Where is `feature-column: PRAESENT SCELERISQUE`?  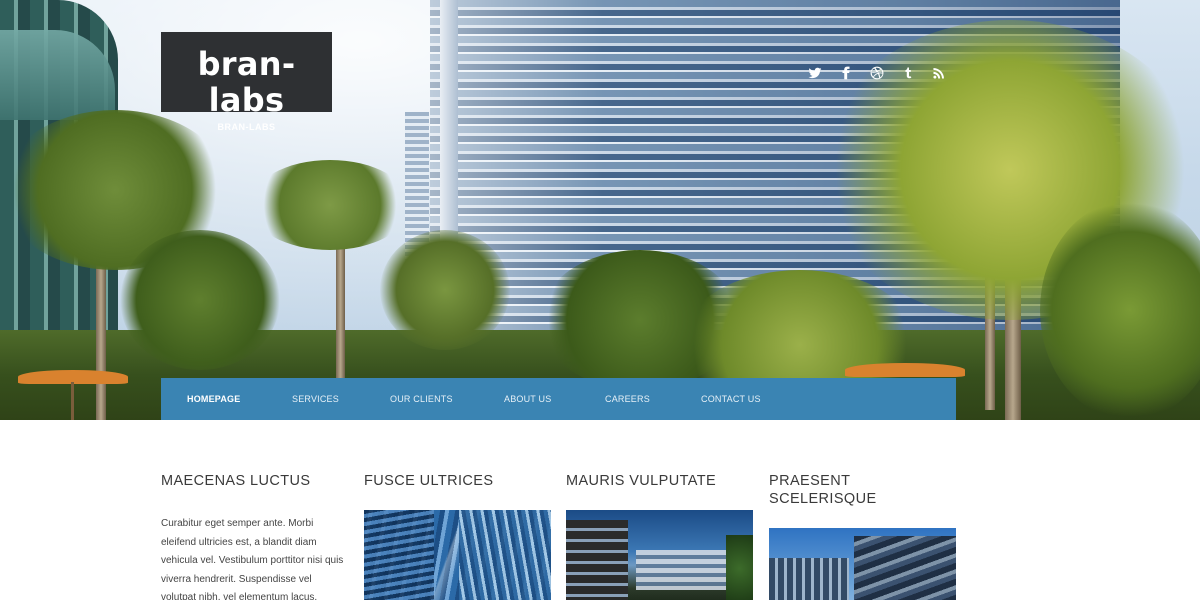 feature-column: PRAESENT SCELERISQUE is located at coordinates (862, 536).